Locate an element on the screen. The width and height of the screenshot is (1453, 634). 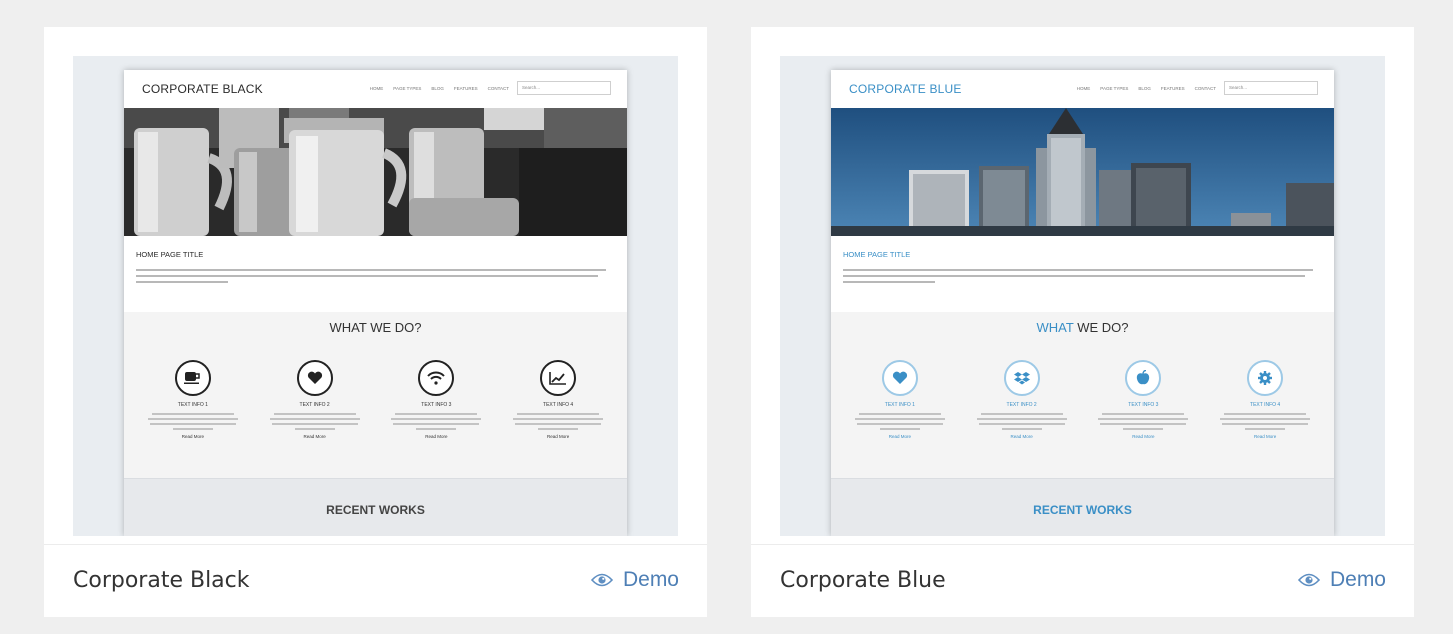
apple-icon is located at coordinates (1143, 378).